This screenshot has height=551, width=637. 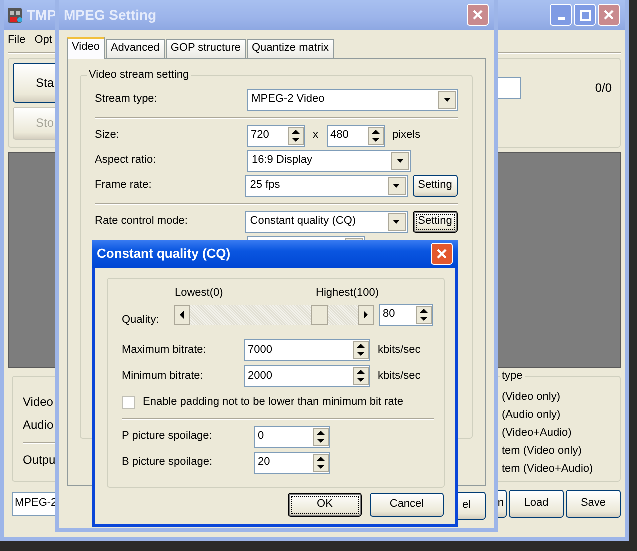 I want to click on minimize-button, so click(x=561, y=15).